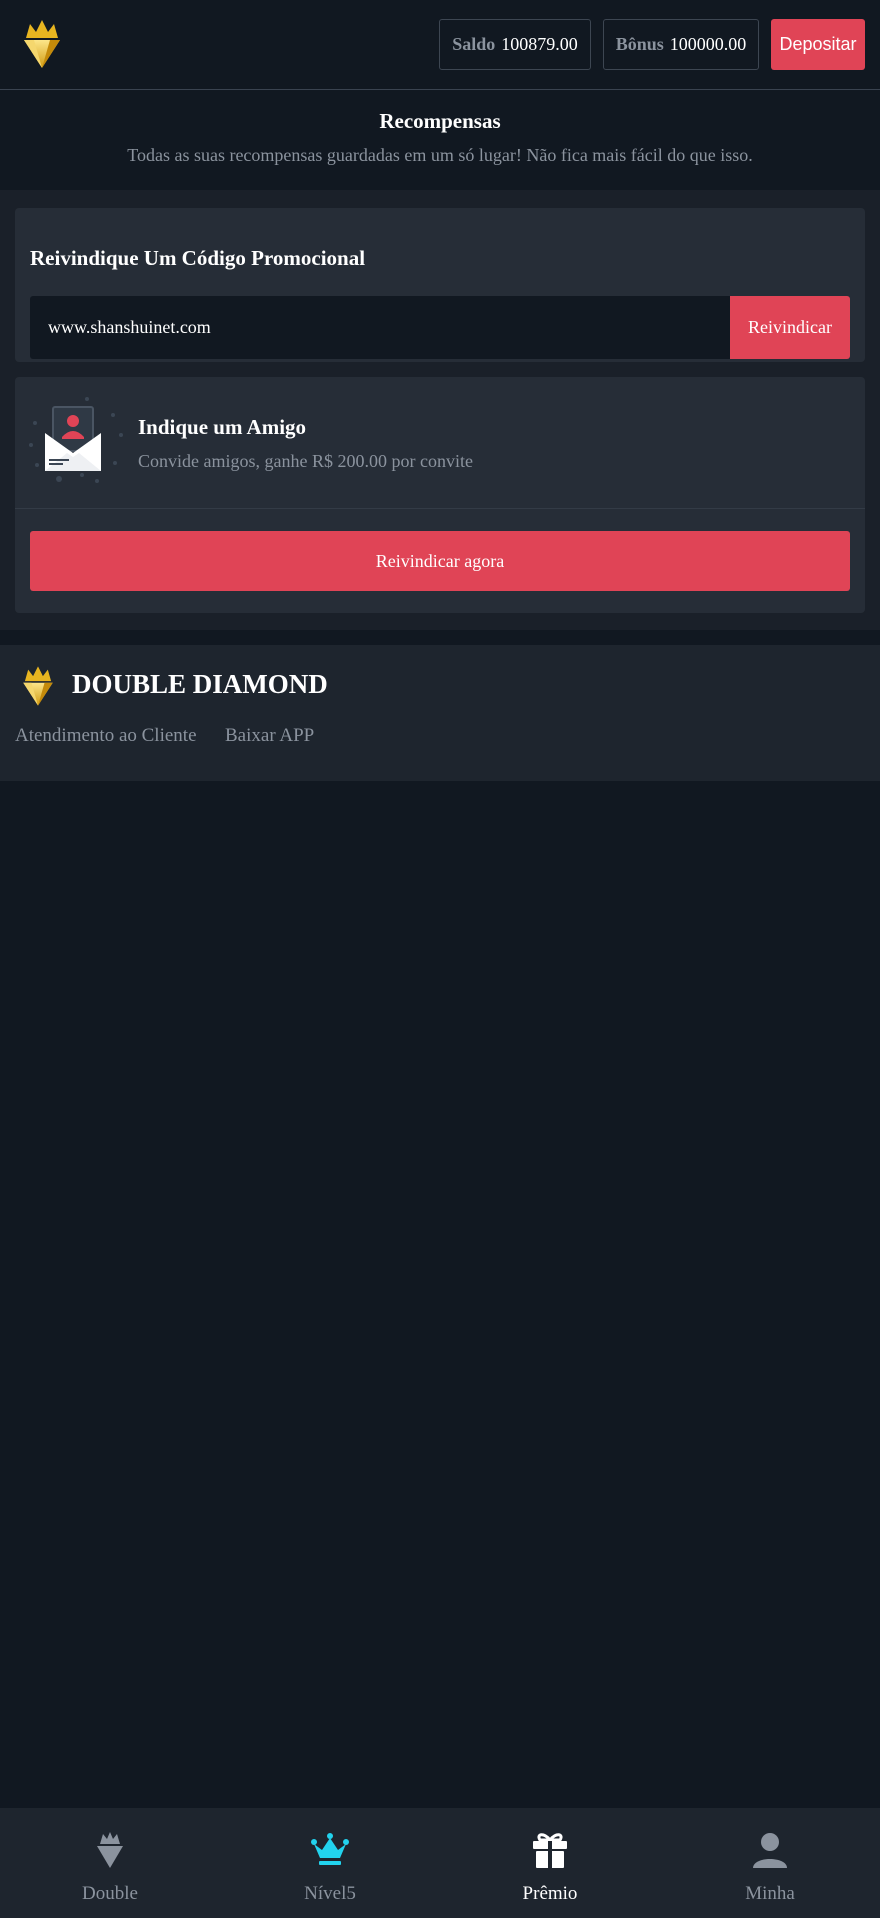 This screenshot has width=880, height=1918. I want to click on saldo-value: 100879.00, so click(539, 44).